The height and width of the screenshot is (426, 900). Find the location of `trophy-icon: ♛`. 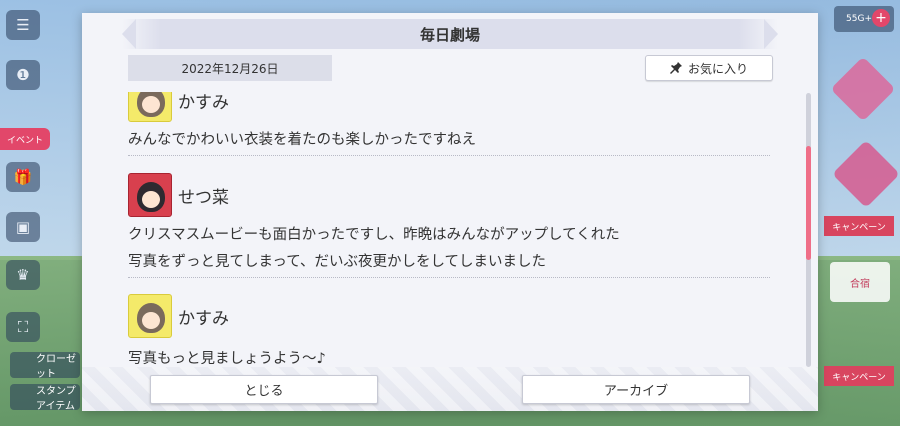

trophy-icon: ♛ is located at coordinates (23, 275).